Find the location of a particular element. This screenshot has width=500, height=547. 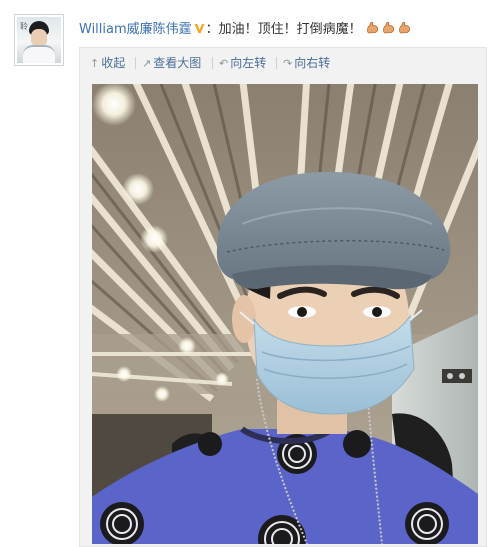

rotate-left-icon: ↶ is located at coordinates (224, 63).